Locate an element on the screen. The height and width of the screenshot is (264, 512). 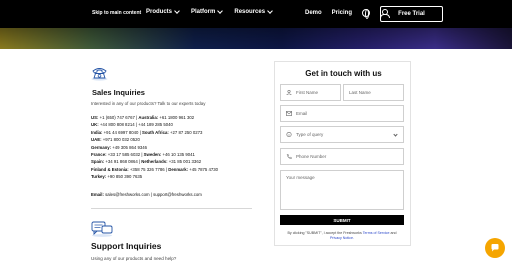
terms-link: Terms of Service is located at coordinates (376, 233).